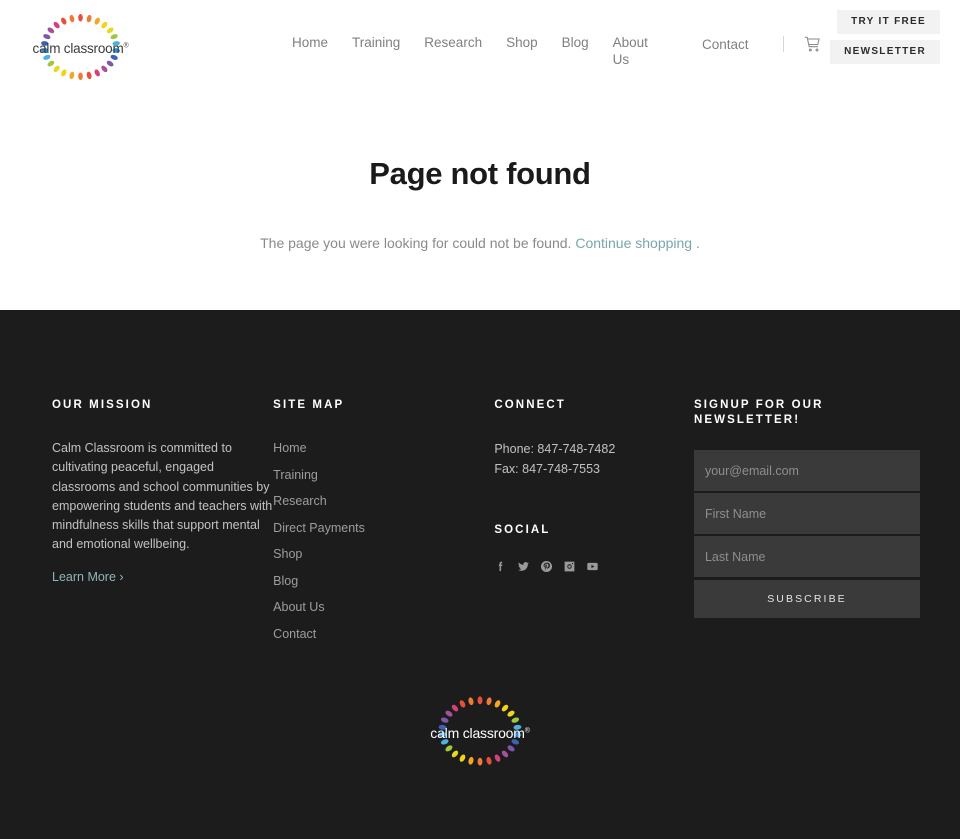 This screenshot has width=960, height=839. Describe the element at coordinates (806, 599) in the screenshot. I see `subscribe-button: SUBSCRIBE` at that location.